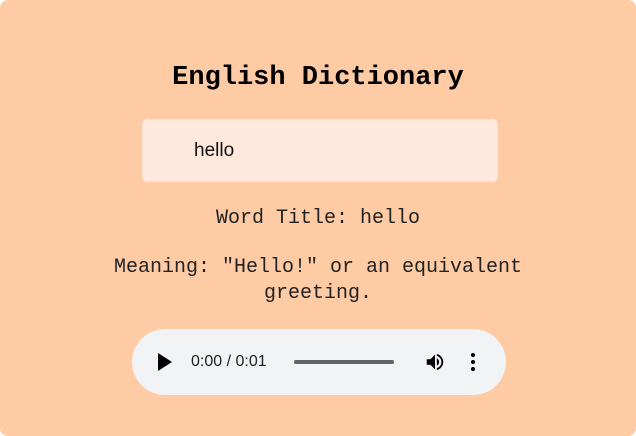 This screenshot has height=436, width=636. I want to click on page-title: English Dictionary, so click(318, 78).